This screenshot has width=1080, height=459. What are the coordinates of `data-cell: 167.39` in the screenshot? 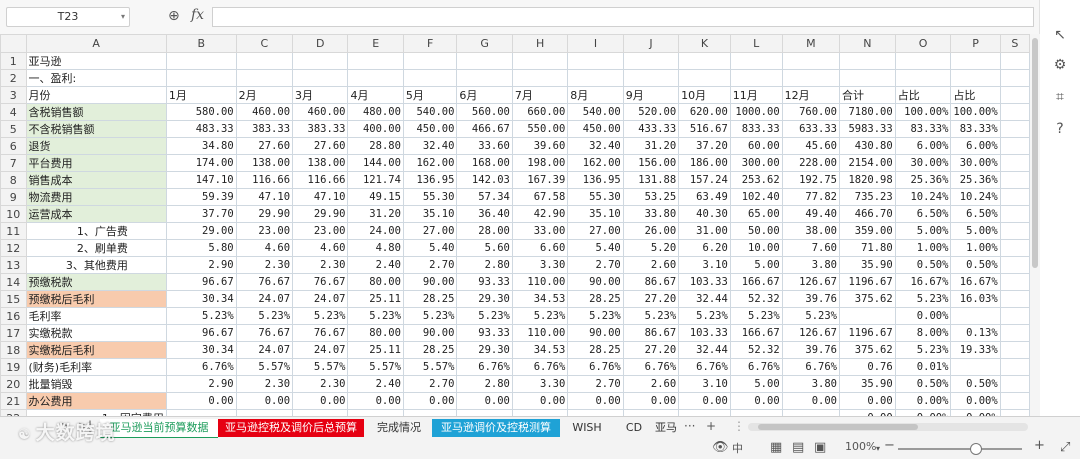 It's located at (540, 180).